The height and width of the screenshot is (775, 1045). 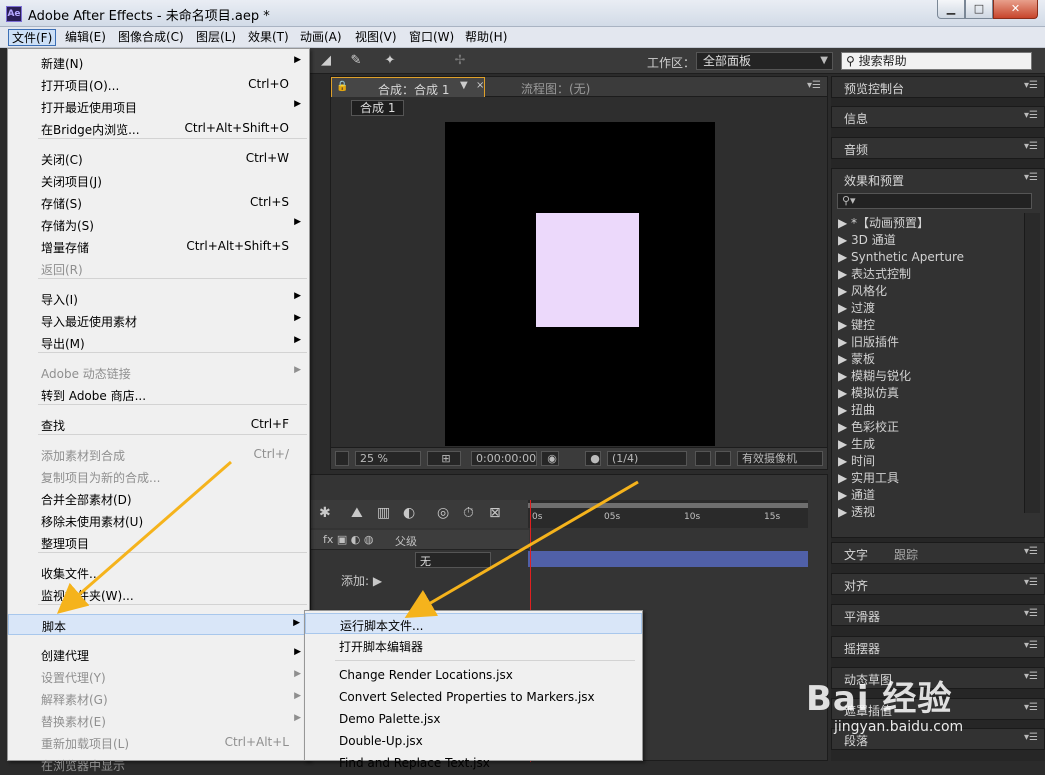 I want to click on minimize-button: ▁, so click(x=951, y=9).